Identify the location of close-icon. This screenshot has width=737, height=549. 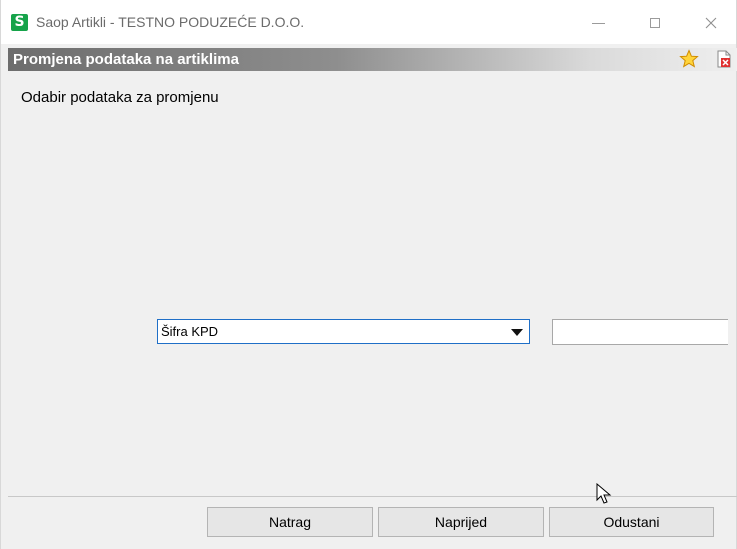
(711, 23).